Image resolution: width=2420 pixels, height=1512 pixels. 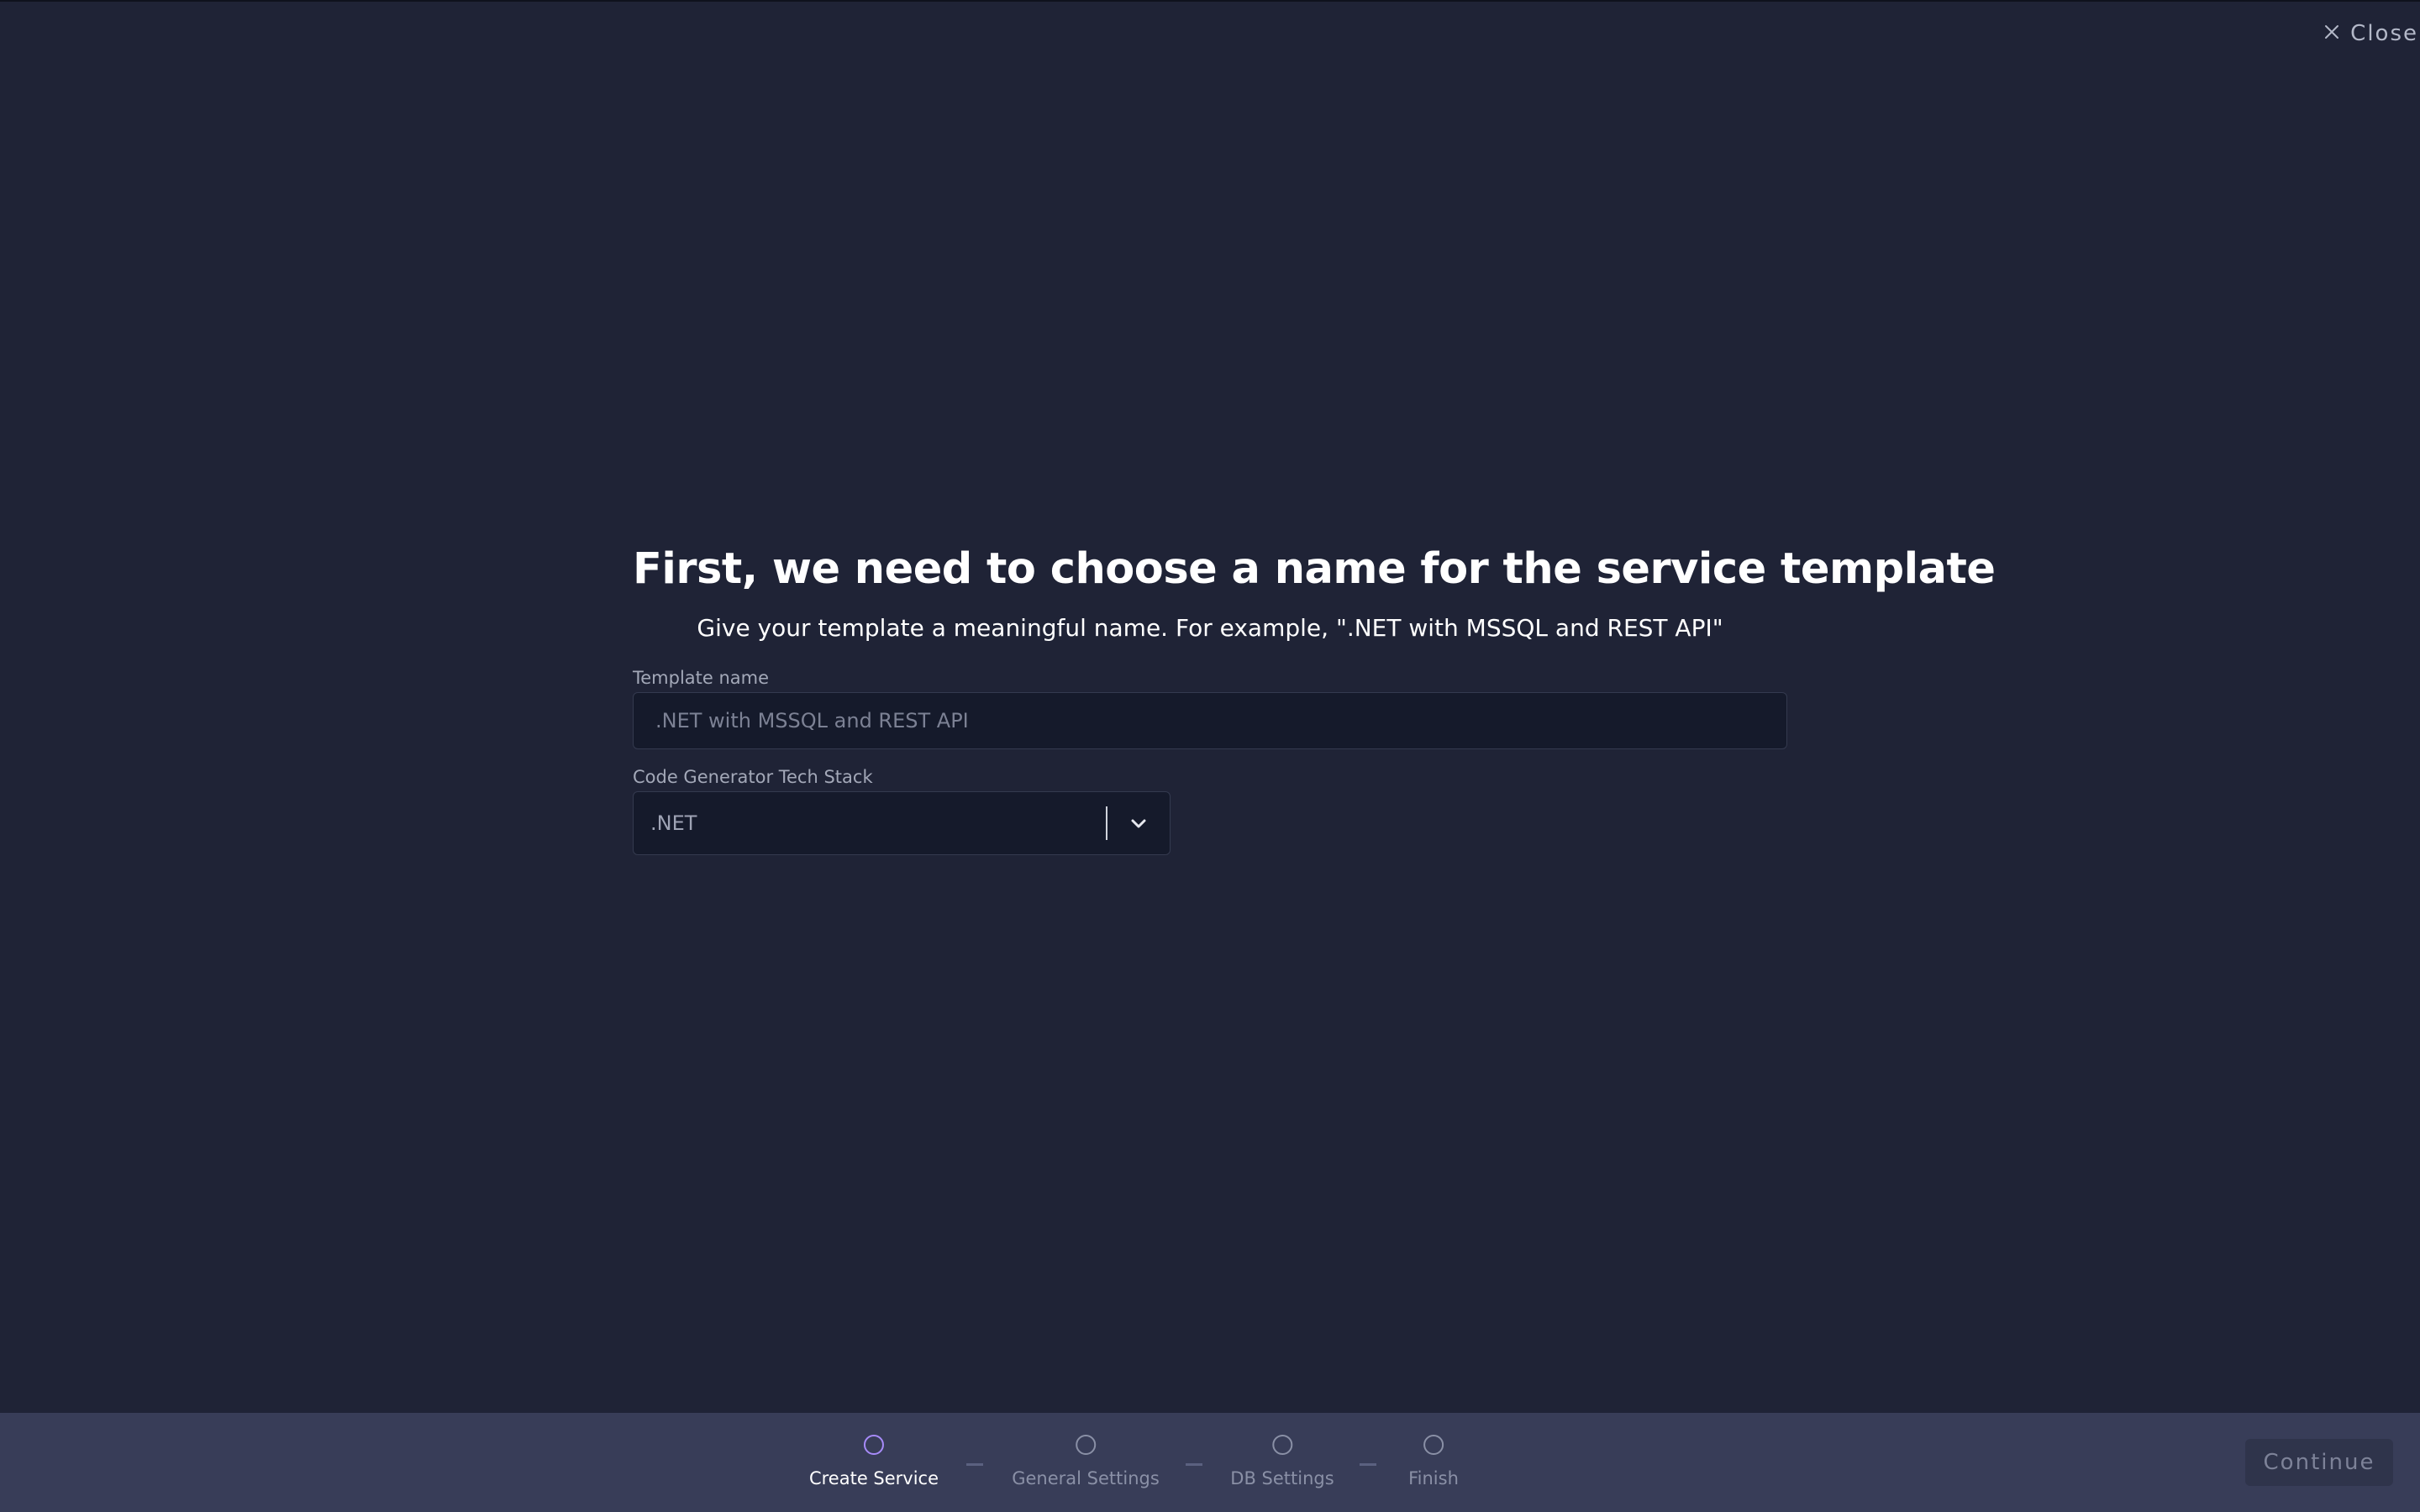 I want to click on close-icon, so click(x=2331, y=33).